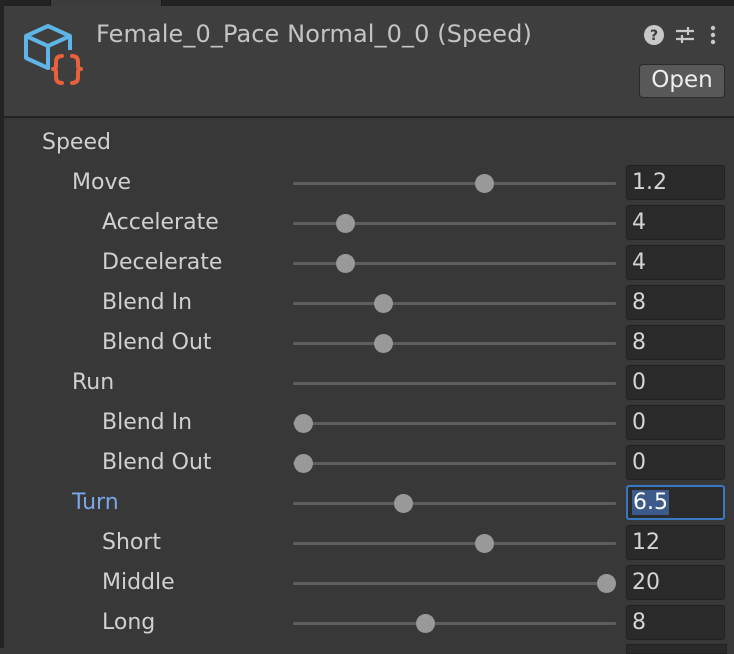 The width and height of the screenshot is (734, 654). Describe the element at coordinates (685, 35) in the screenshot. I see `presets-icon` at that location.